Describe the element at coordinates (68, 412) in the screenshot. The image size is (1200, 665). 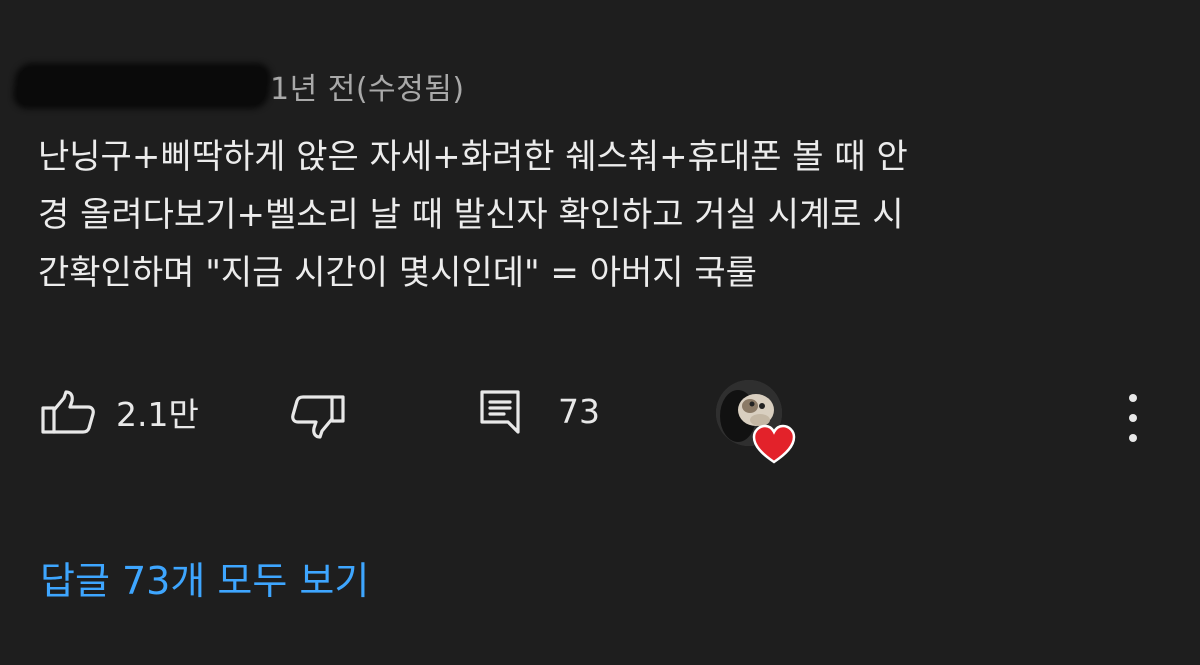
I see `thumbs-up-icon` at that location.